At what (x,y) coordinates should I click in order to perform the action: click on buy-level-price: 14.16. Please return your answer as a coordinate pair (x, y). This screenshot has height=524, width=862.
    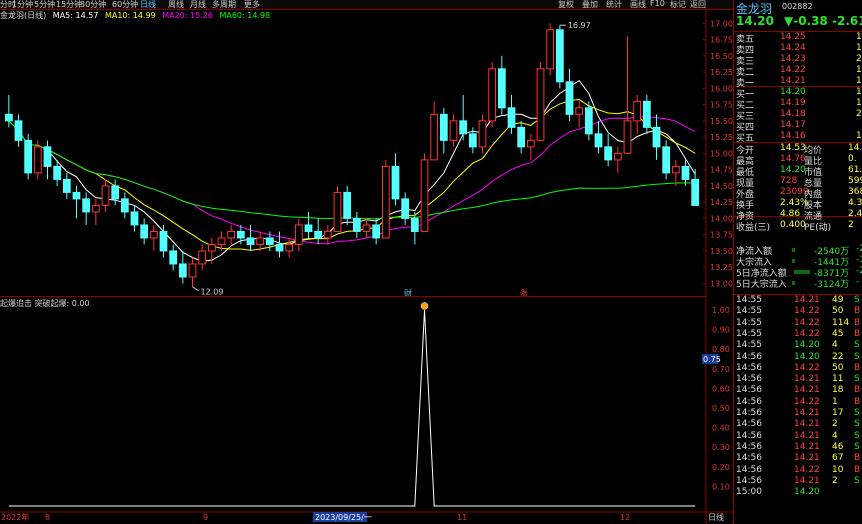
    Looking at the image, I should click on (793, 136).